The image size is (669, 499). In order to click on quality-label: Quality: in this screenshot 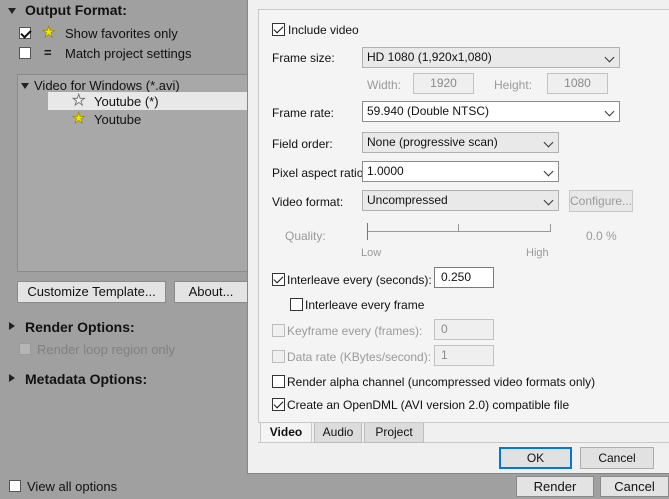, I will do `click(305, 236)`.